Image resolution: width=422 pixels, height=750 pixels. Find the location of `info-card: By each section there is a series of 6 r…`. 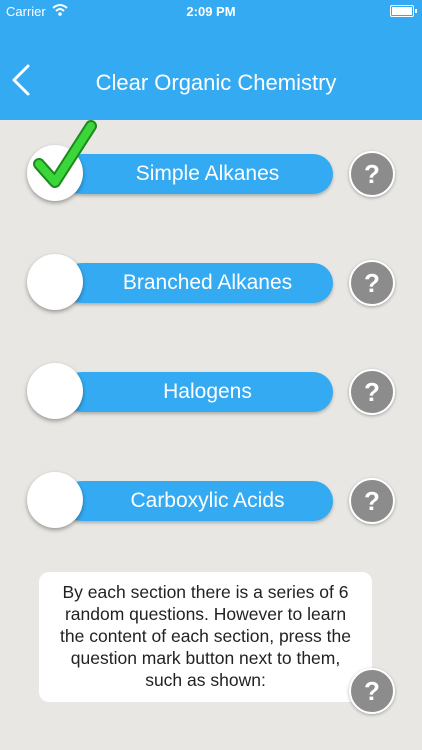

info-card: By each section there is a series of 6 r… is located at coordinates (205, 637).